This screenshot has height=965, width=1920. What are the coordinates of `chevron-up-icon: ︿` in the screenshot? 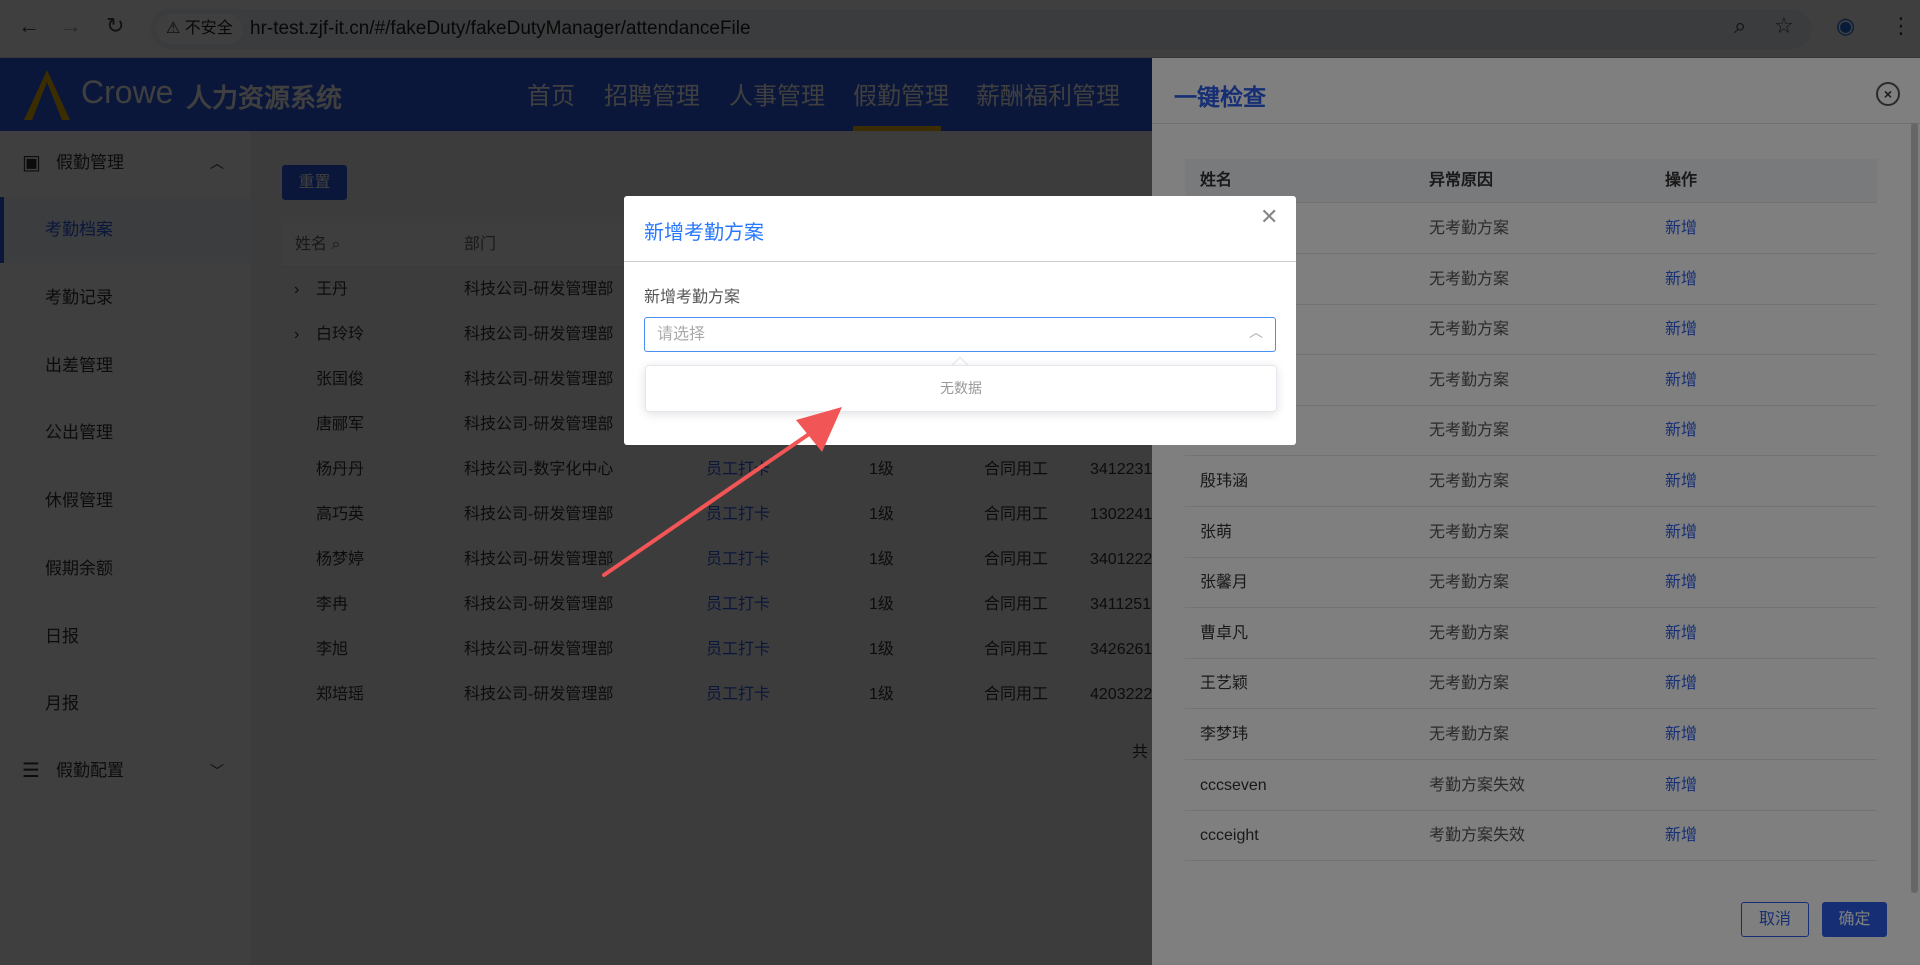 It's located at (1256, 332).